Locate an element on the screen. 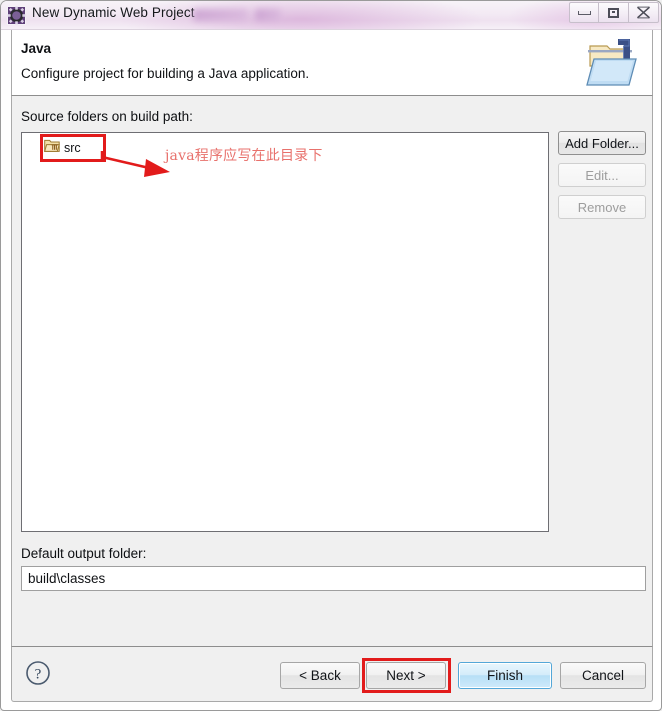 This screenshot has width=662, height=711. page-title: Java is located at coordinates (36, 48).